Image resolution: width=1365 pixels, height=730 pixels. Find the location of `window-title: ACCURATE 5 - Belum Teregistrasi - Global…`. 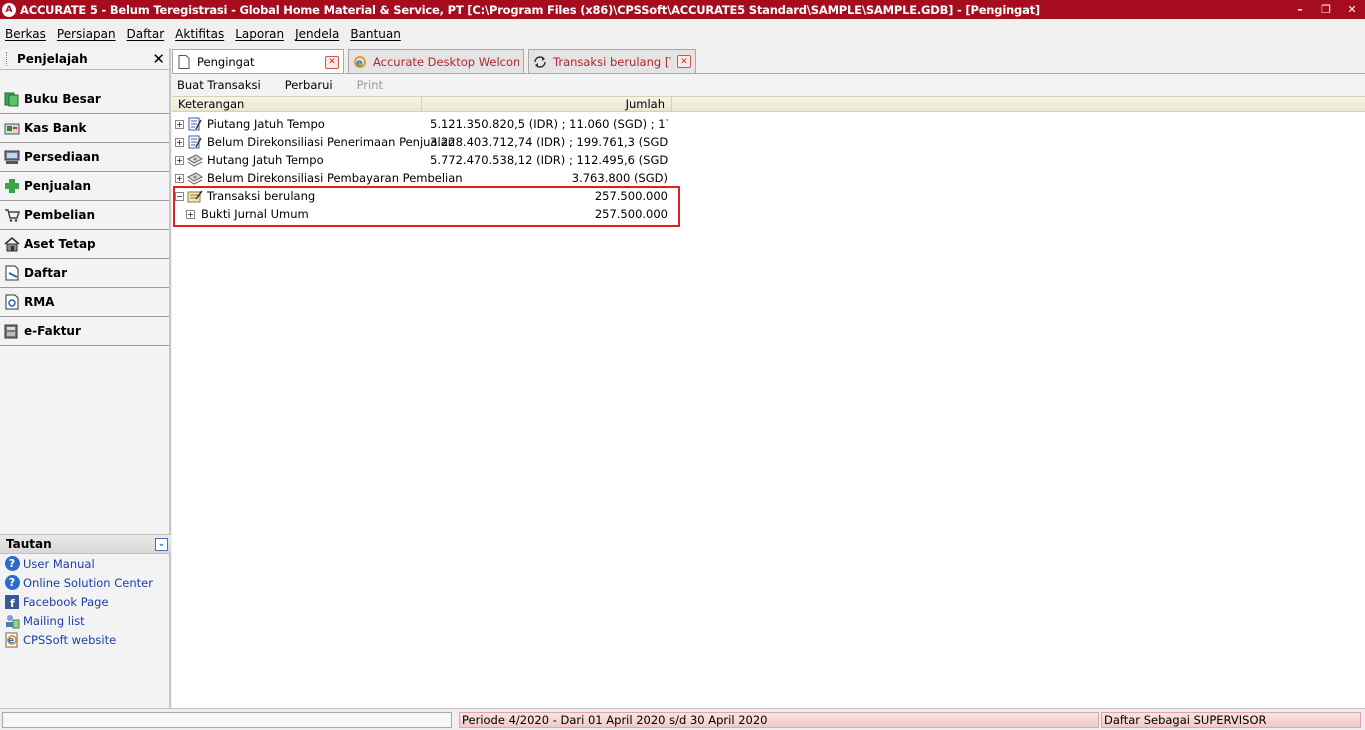

window-title: ACCURATE 5 - Belum Teregistrasi - Global… is located at coordinates (530, 9).